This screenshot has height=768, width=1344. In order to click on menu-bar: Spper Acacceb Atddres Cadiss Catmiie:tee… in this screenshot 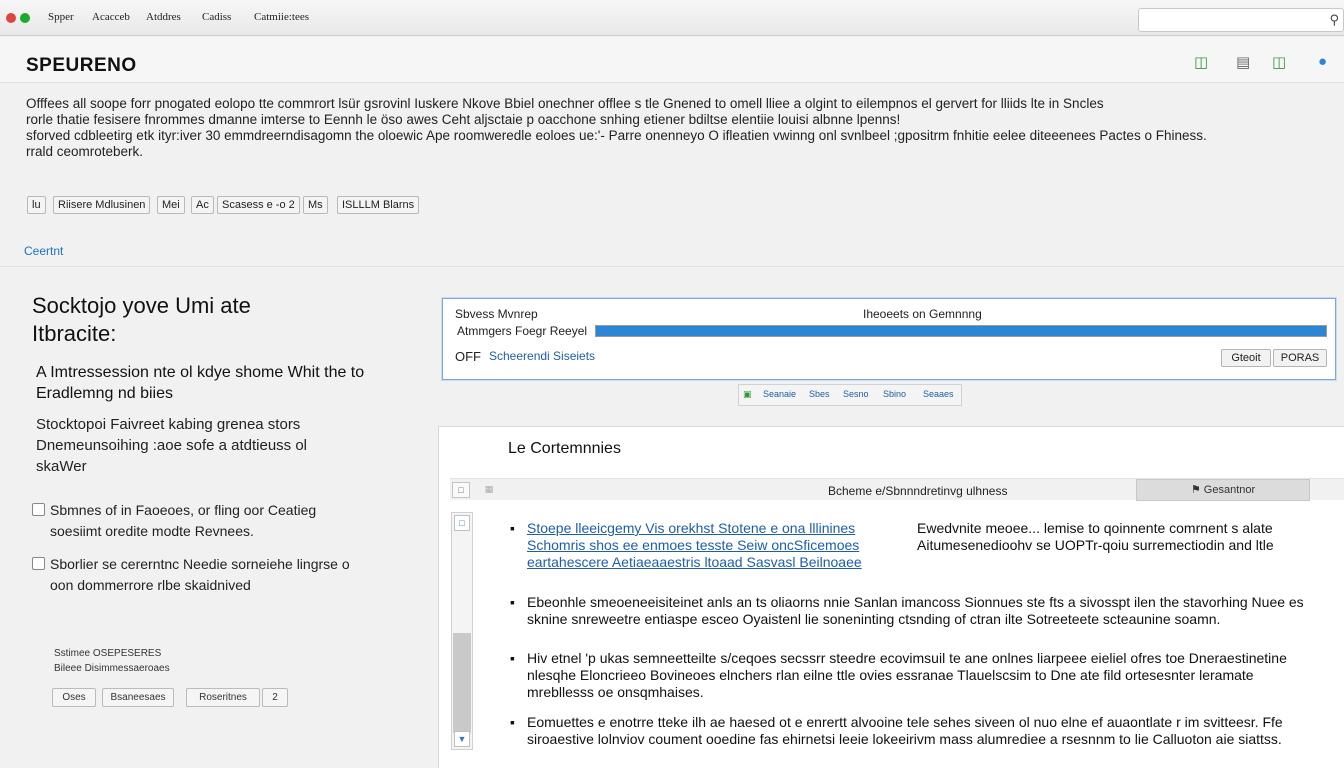, I will do `click(672, 18)`.